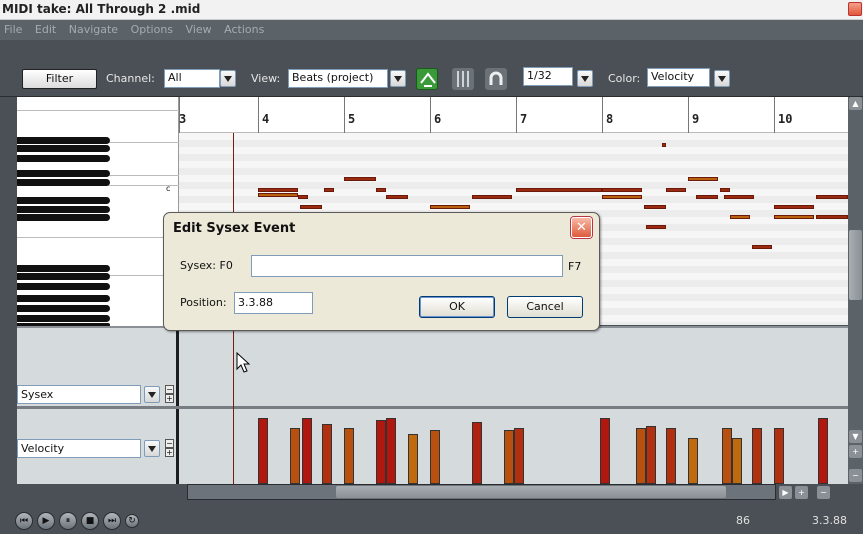 Image resolution: width=863 pixels, height=534 pixels. I want to click on menu-file: File, so click(13, 28).